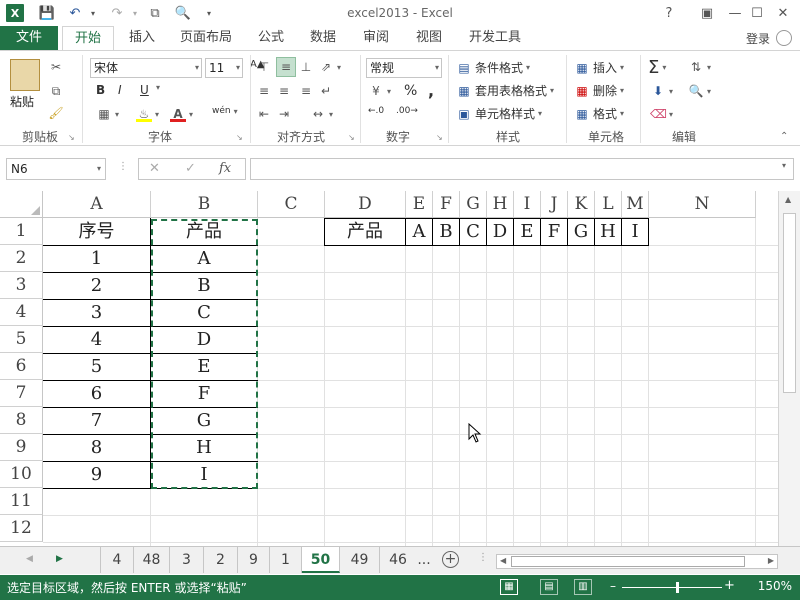 The width and height of the screenshot is (800, 600). What do you see at coordinates (158, 87) in the screenshot?
I see `underline-dropdown-icon: ▾` at bounding box center [158, 87].